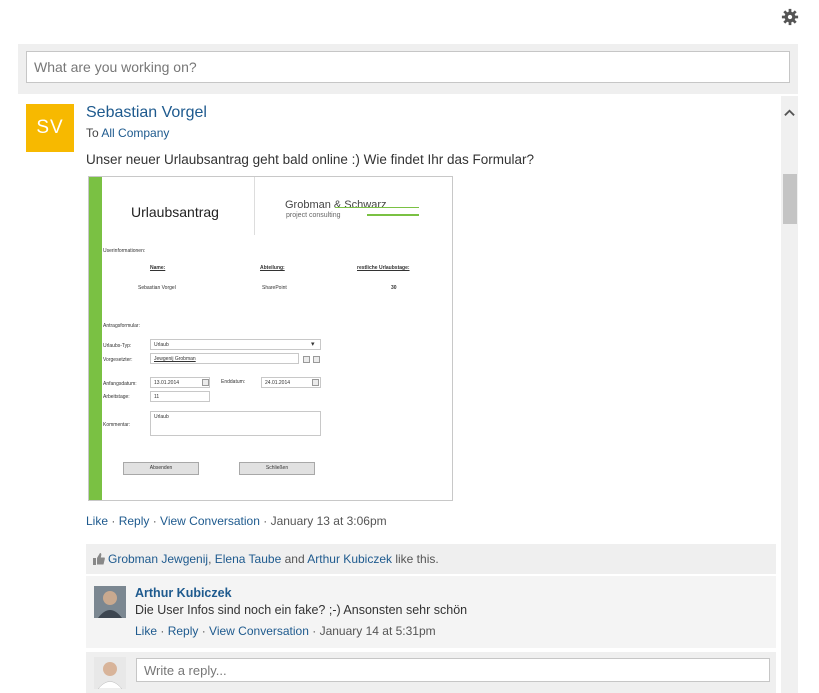 Image resolution: width=819 pixels, height=693 pixels. What do you see at coordinates (316, 359) in the screenshot?
I see `address-book-icon` at bounding box center [316, 359].